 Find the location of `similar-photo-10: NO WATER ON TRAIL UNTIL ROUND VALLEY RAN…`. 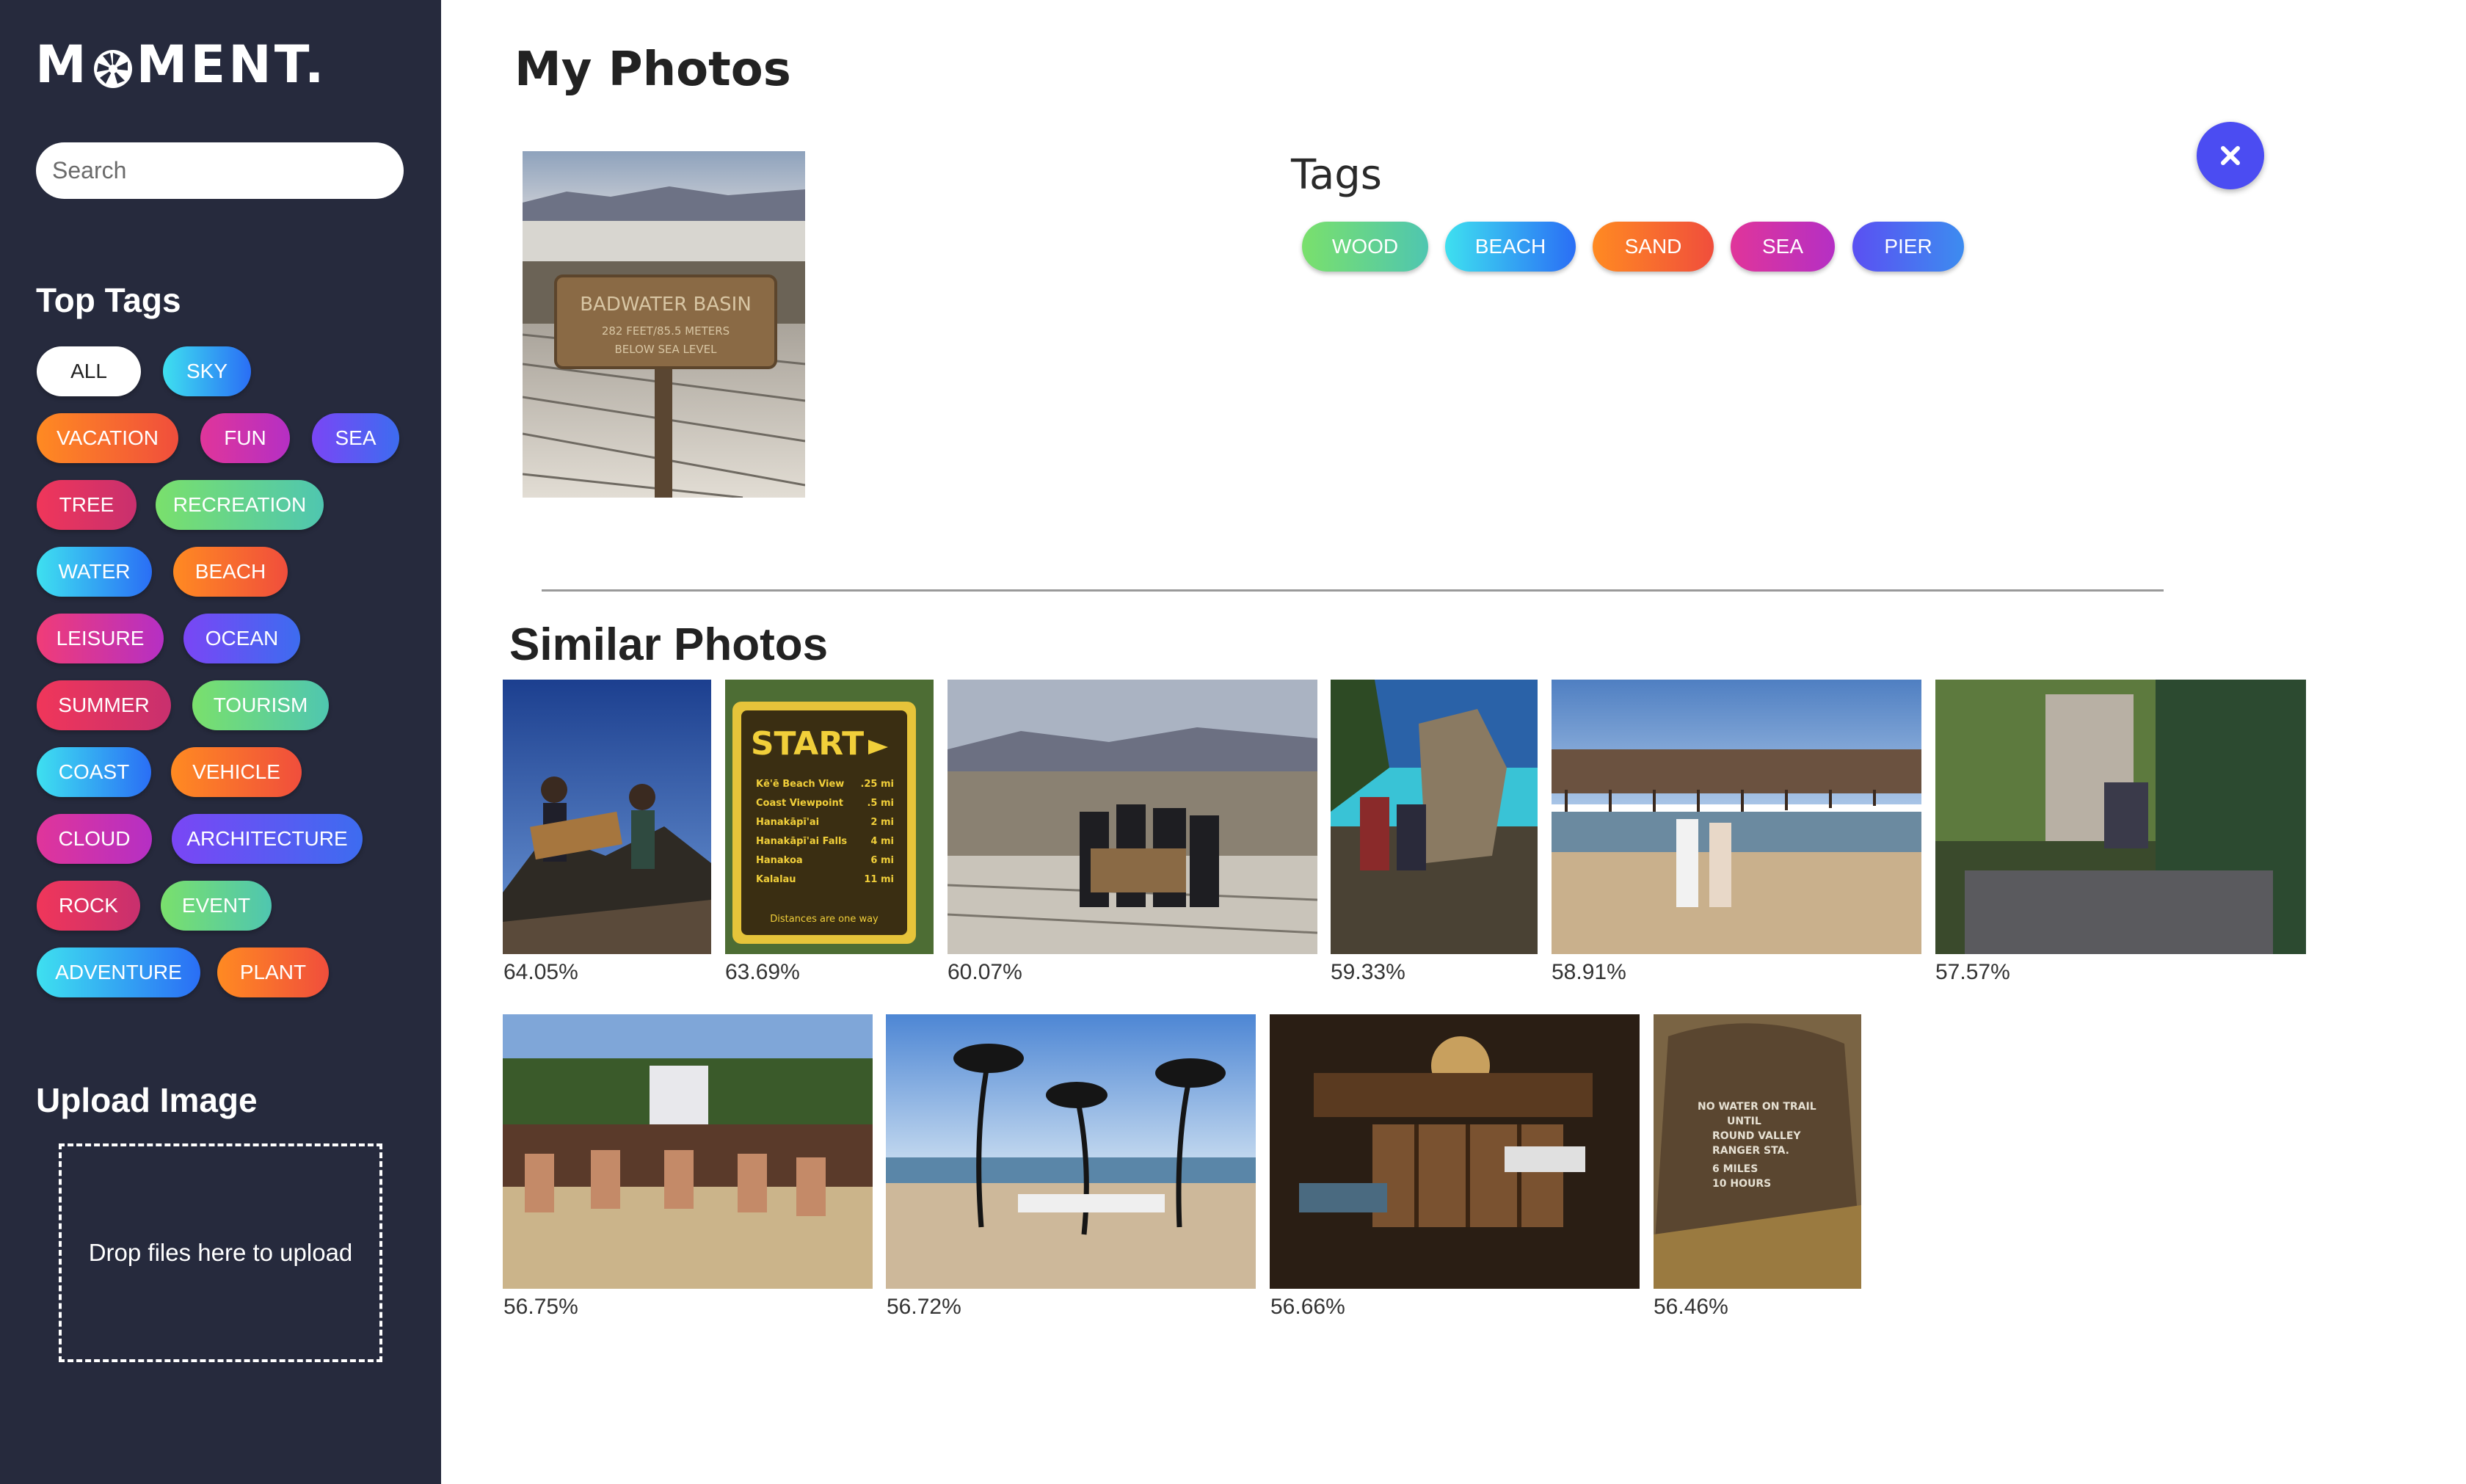

similar-photo-10: NO WATER ON TRAIL UNTIL ROUND VALLEY RAN… is located at coordinates (1757, 1151).